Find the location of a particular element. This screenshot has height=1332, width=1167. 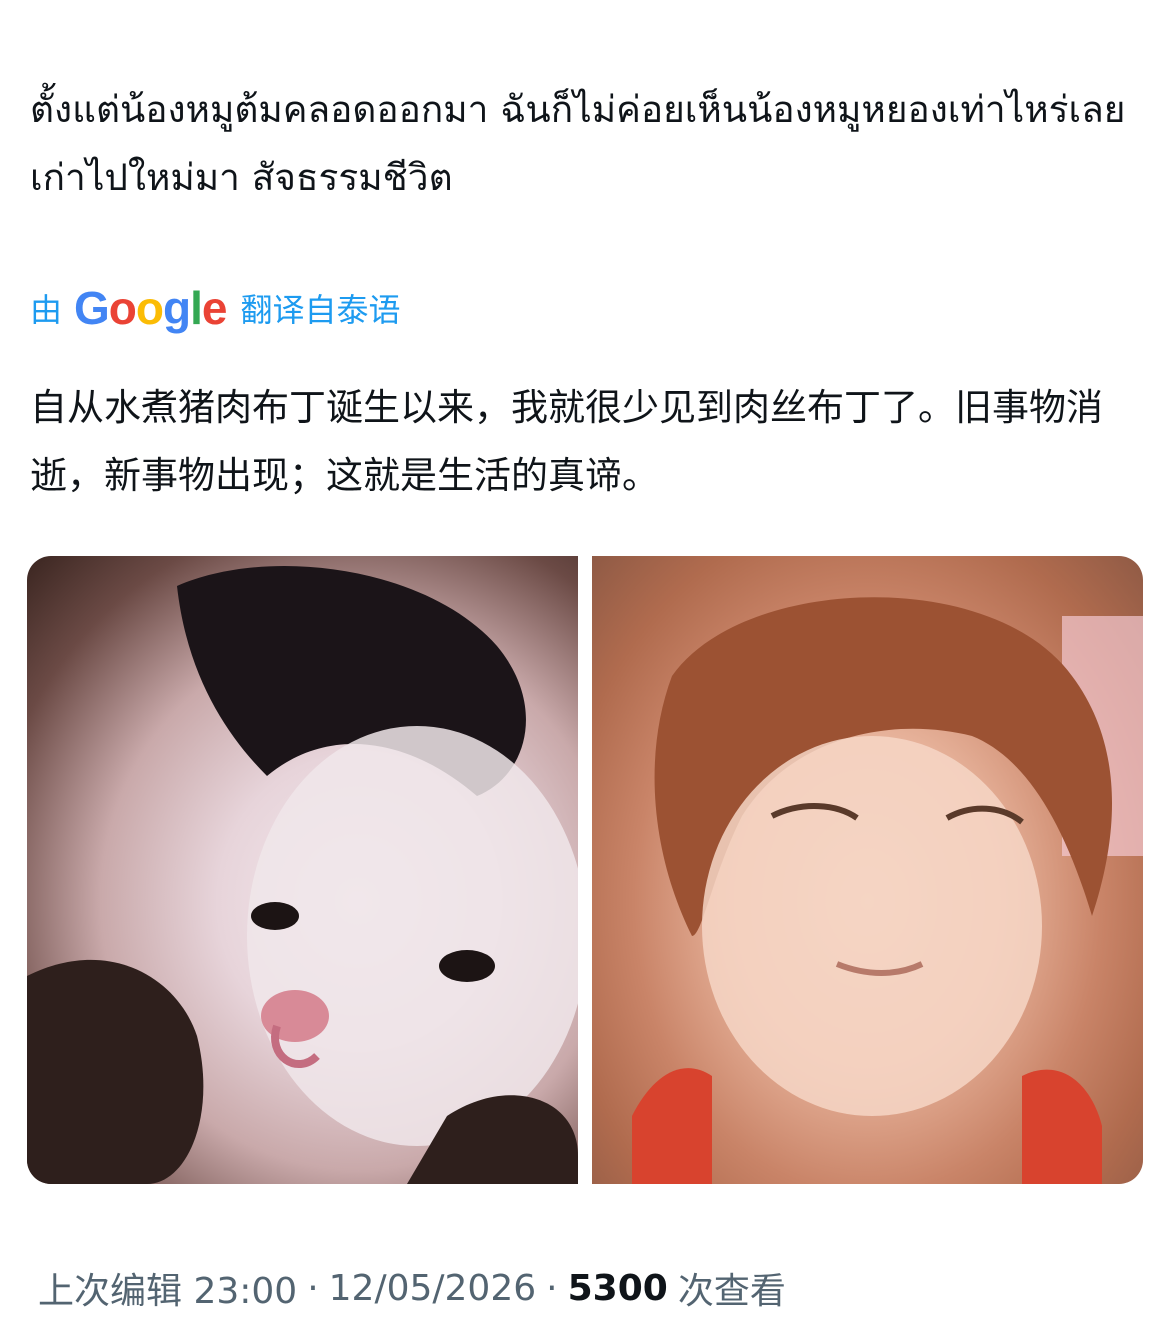

translation-source-label: 翻译自泰语 is located at coordinates (320, 310).